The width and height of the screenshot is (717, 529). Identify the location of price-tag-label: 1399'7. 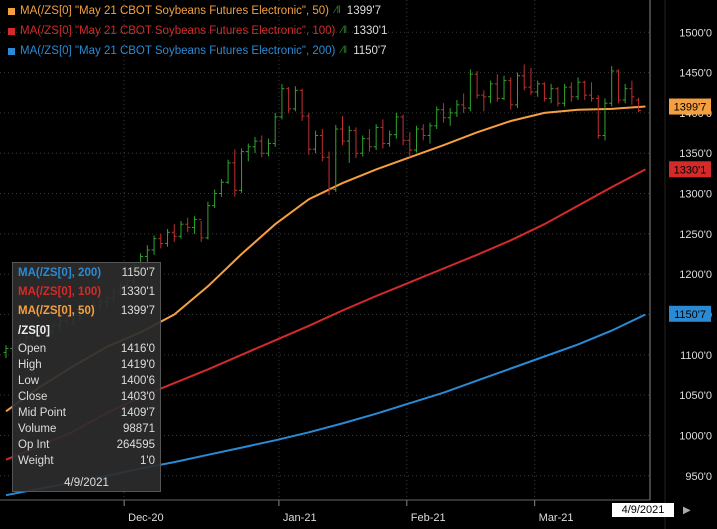
(690, 108).